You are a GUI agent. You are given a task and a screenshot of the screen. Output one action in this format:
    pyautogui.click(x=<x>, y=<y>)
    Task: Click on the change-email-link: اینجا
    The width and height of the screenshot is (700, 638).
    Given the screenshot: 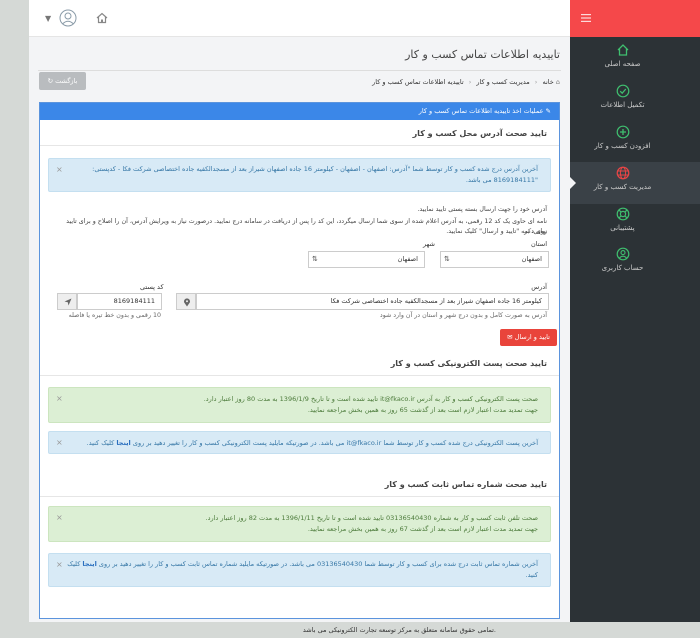 What is the action you would take?
    pyautogui.click(x=123, y=443)
    